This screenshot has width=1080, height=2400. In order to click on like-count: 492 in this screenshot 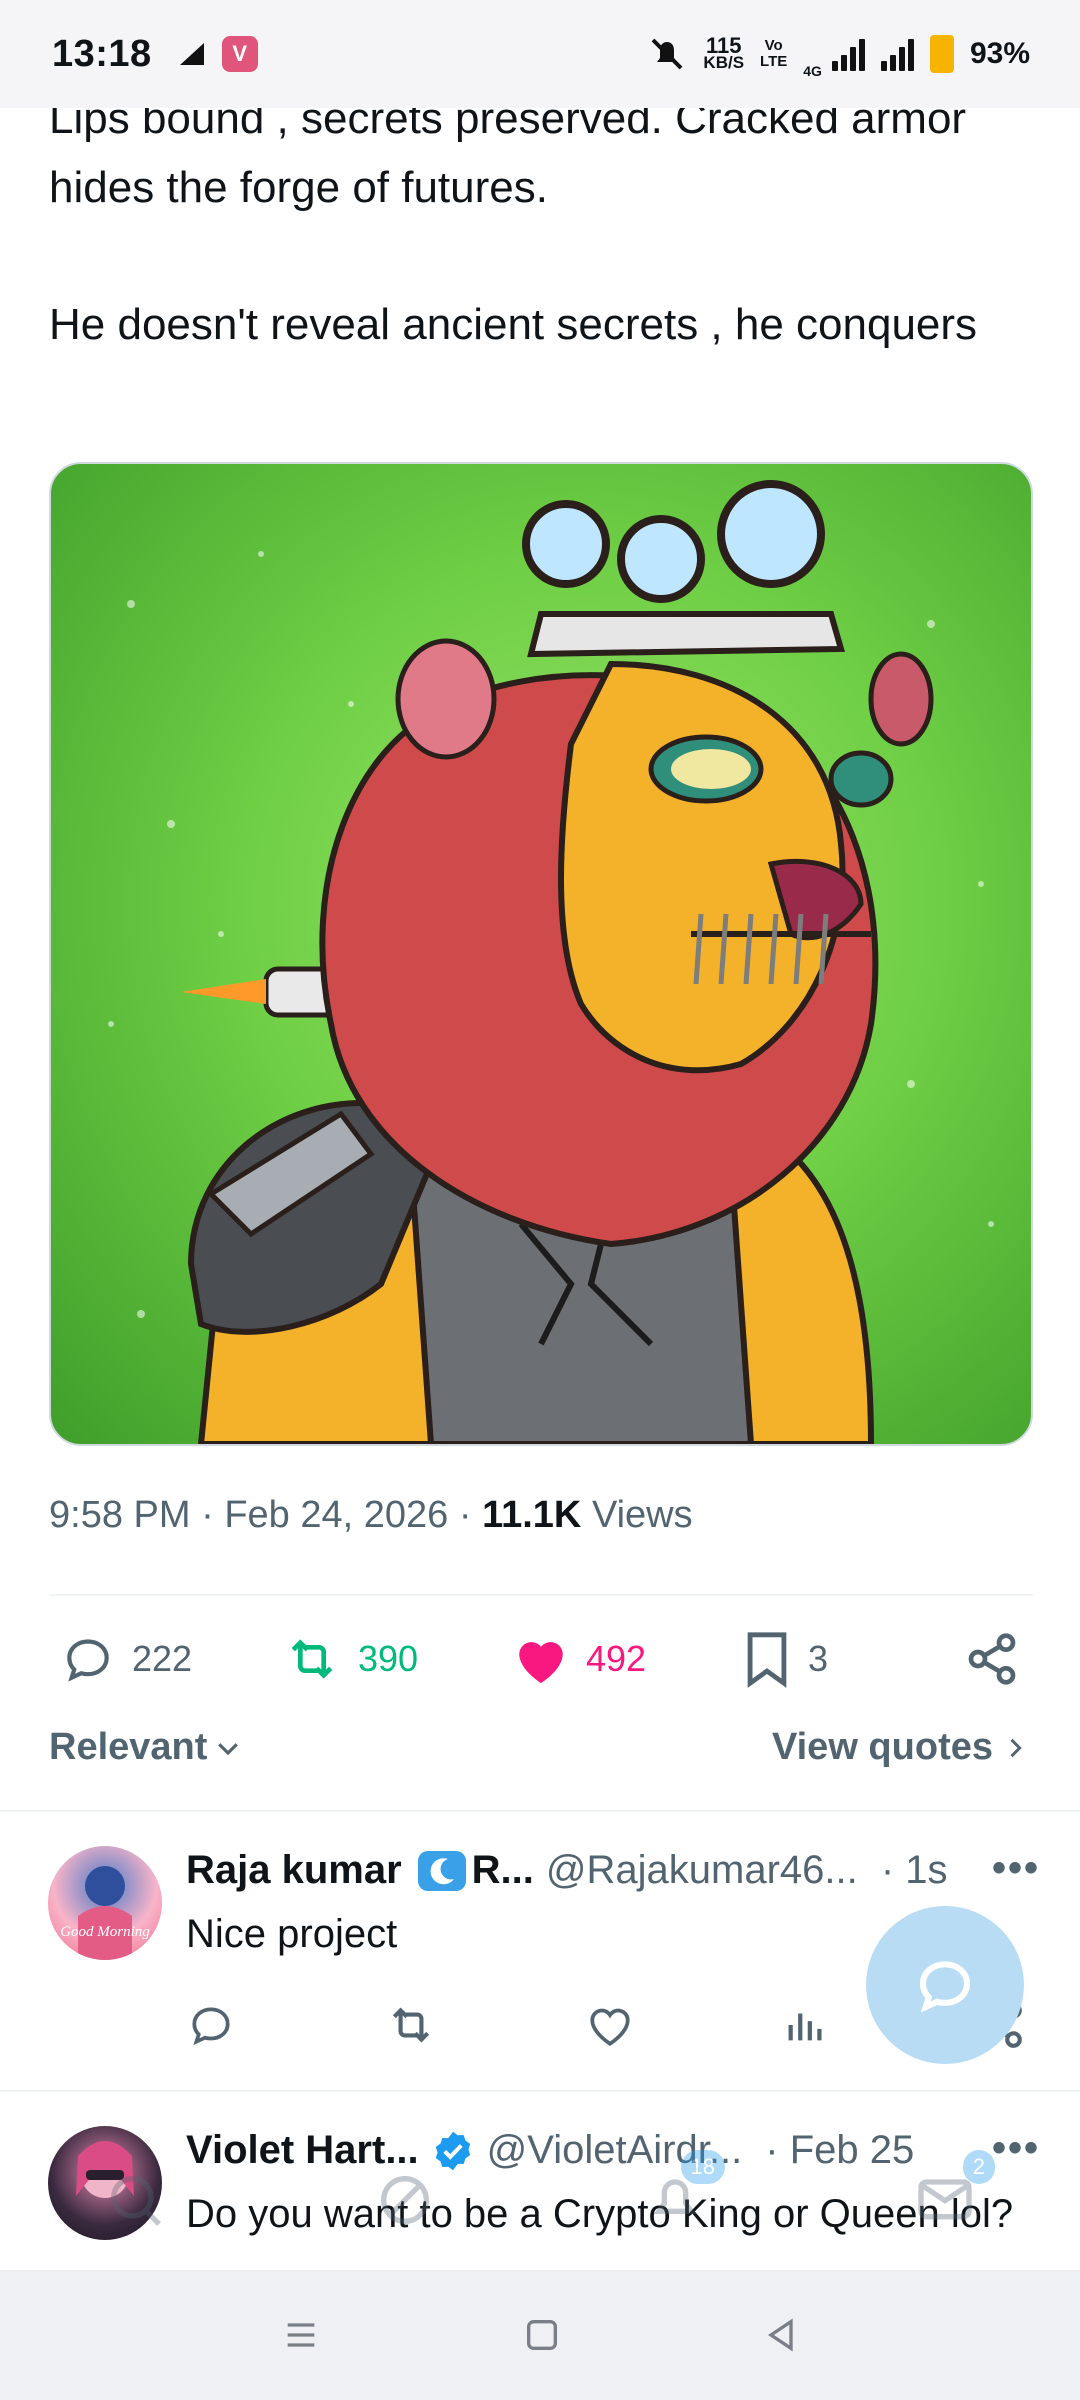, I will do `click(616, 1658)`.